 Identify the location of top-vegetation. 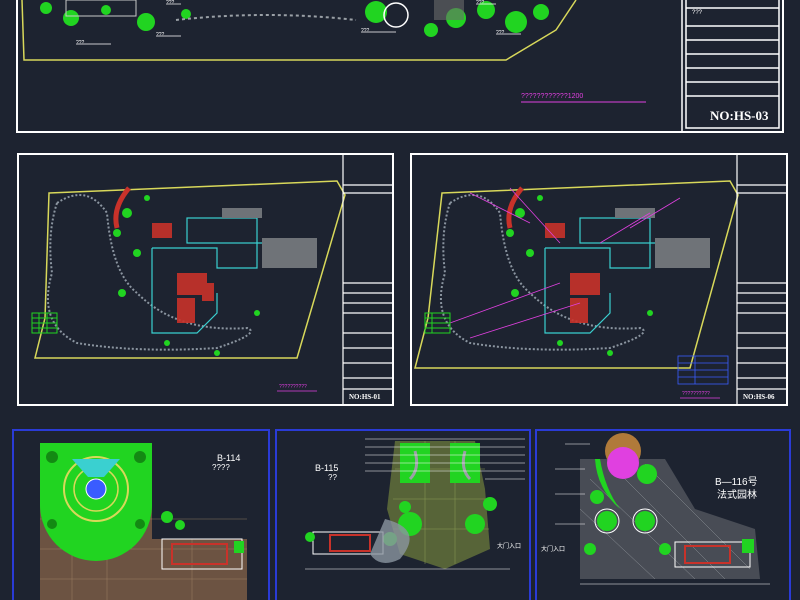
(294, 19).